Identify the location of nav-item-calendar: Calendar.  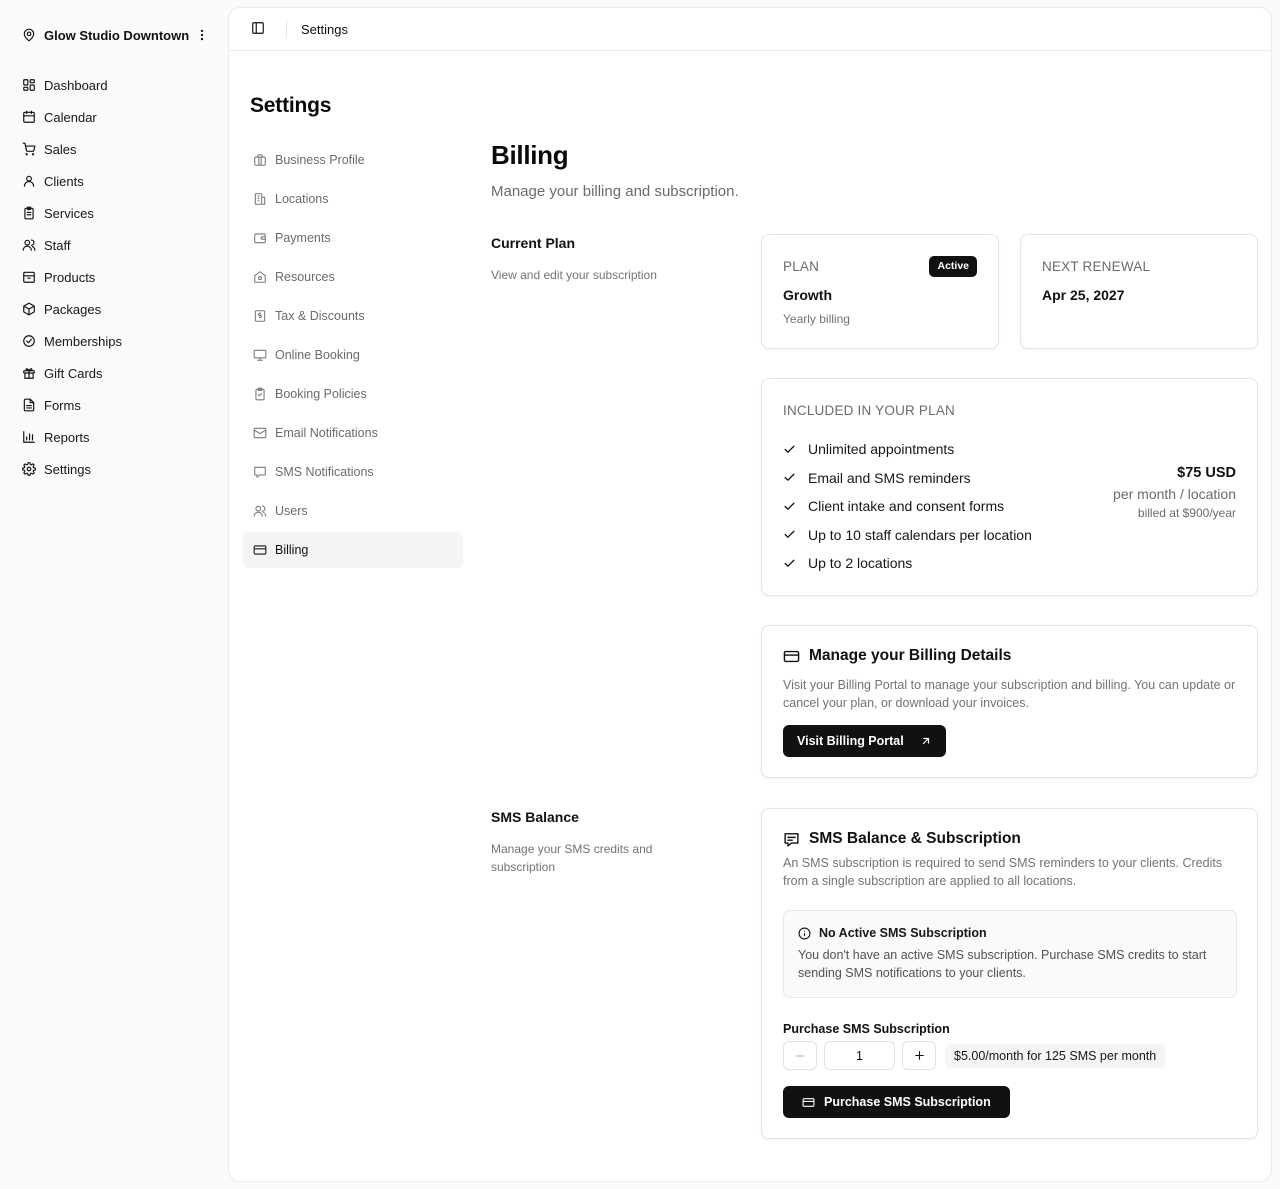
(114, 117).